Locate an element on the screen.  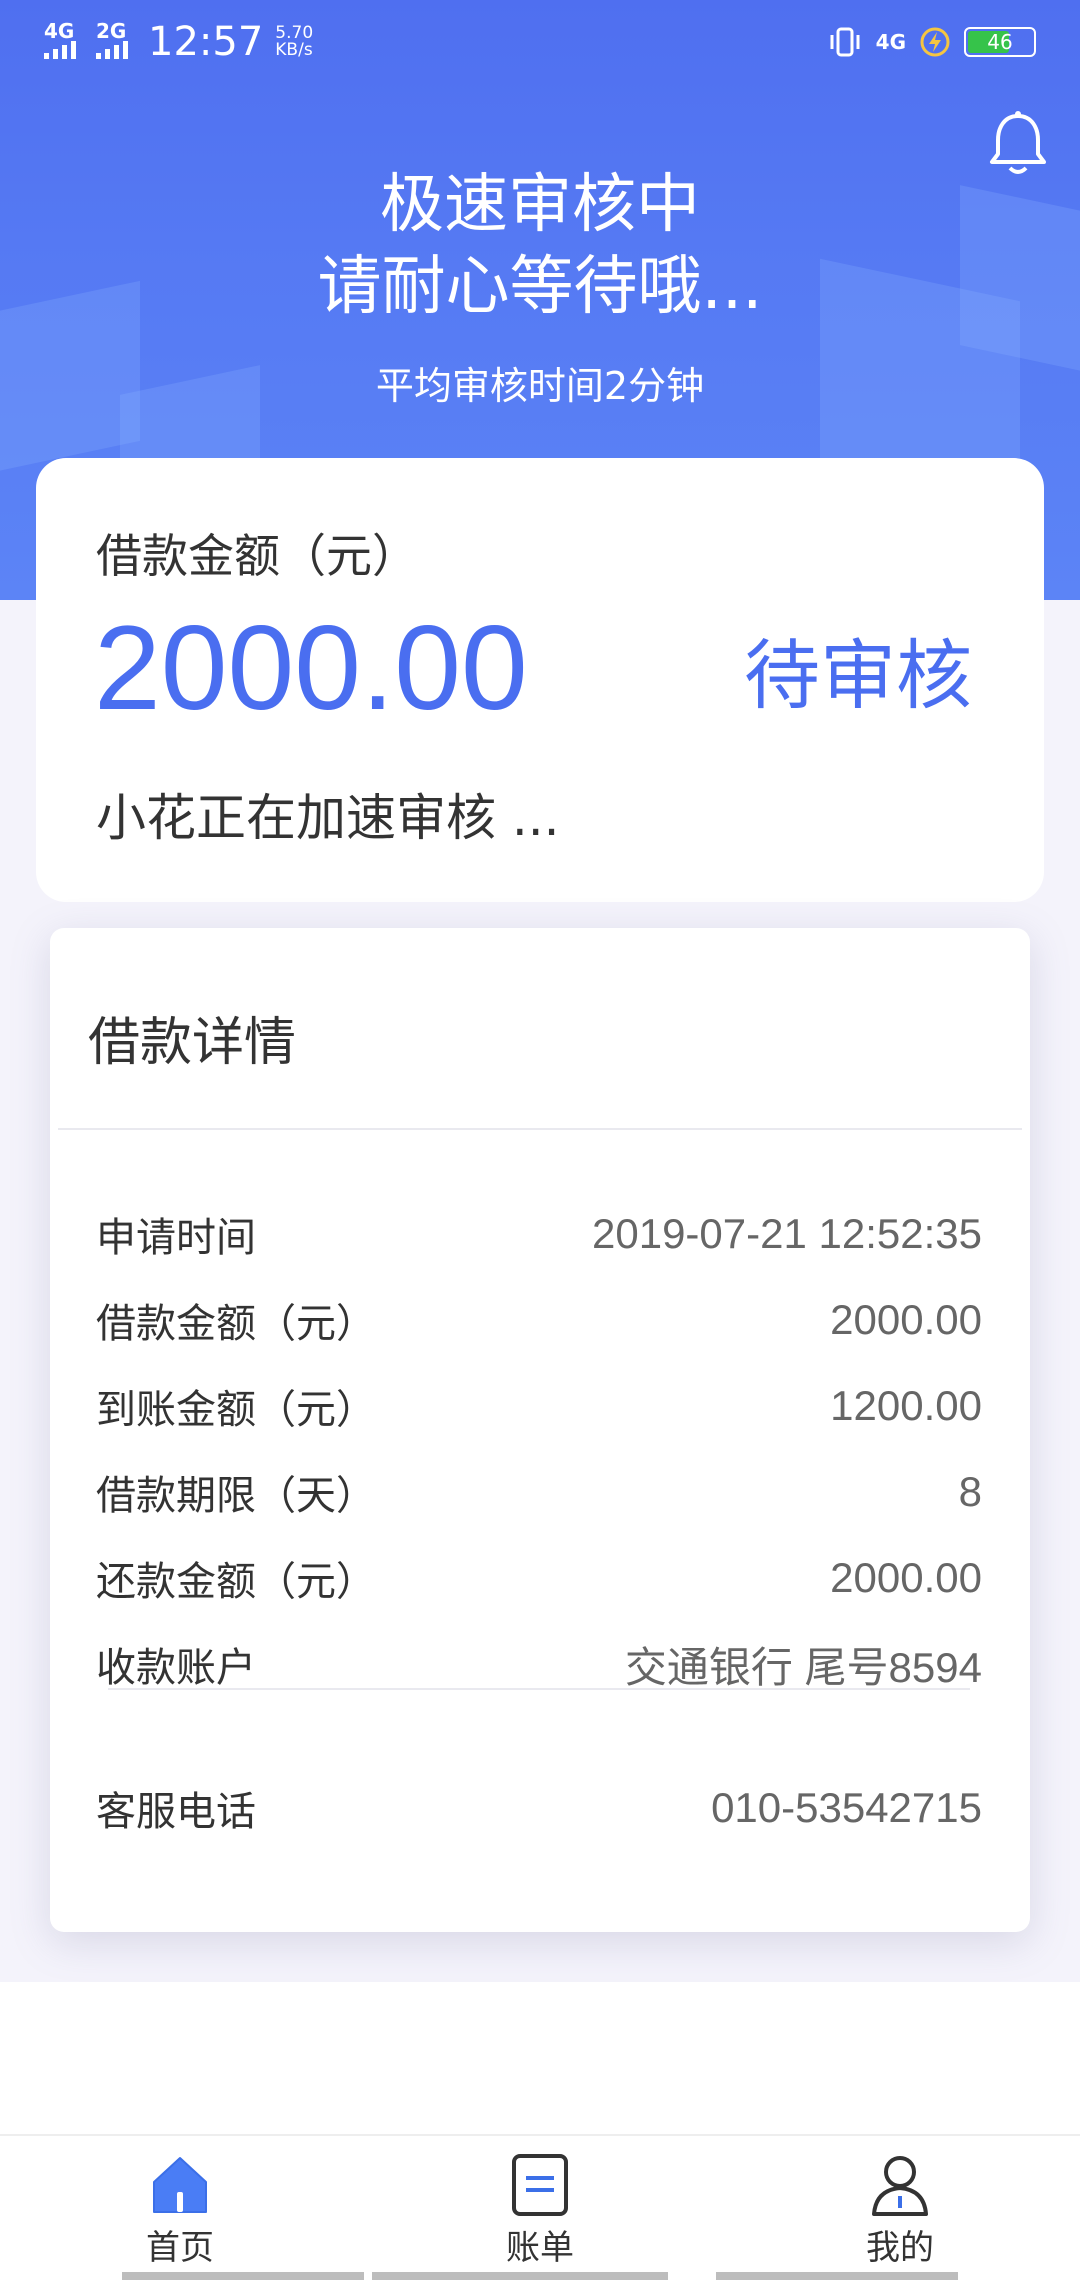
detail-row: 还款金额（元） 2000.00 is located at coordinates (539, 1578).